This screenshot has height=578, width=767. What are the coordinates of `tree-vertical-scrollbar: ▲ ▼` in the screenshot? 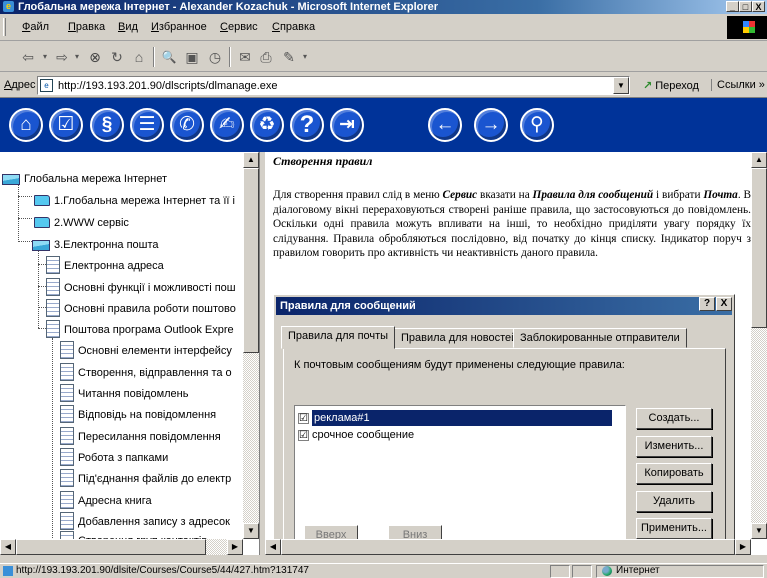 It's located at (251, 345).